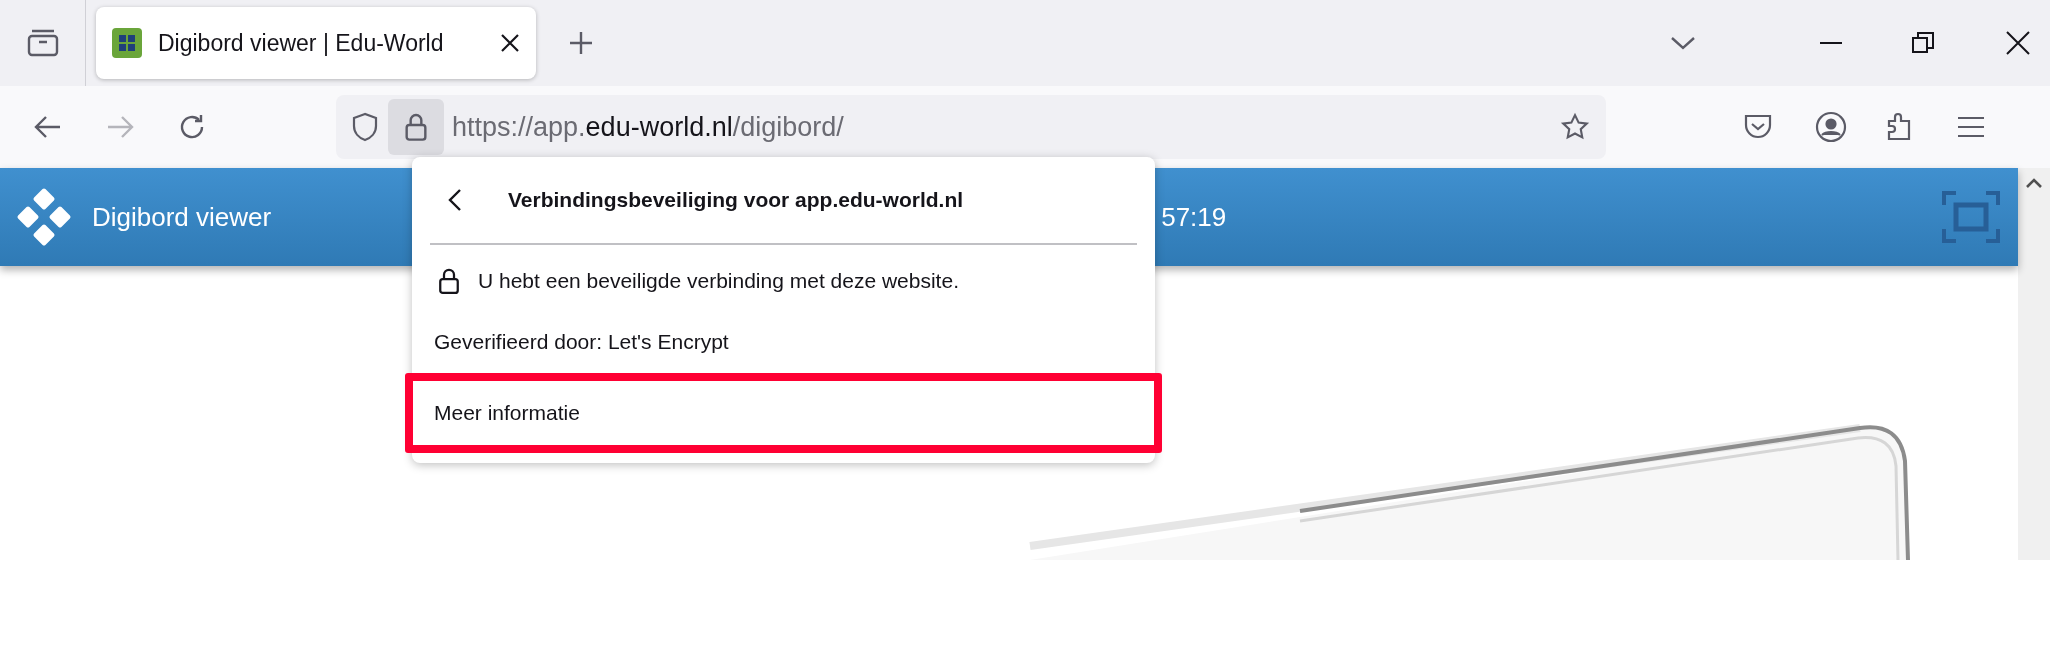  I want to click on popup-title: Verbindingsbeveiliging voor app.edu-world.nl, so click(736, 200).